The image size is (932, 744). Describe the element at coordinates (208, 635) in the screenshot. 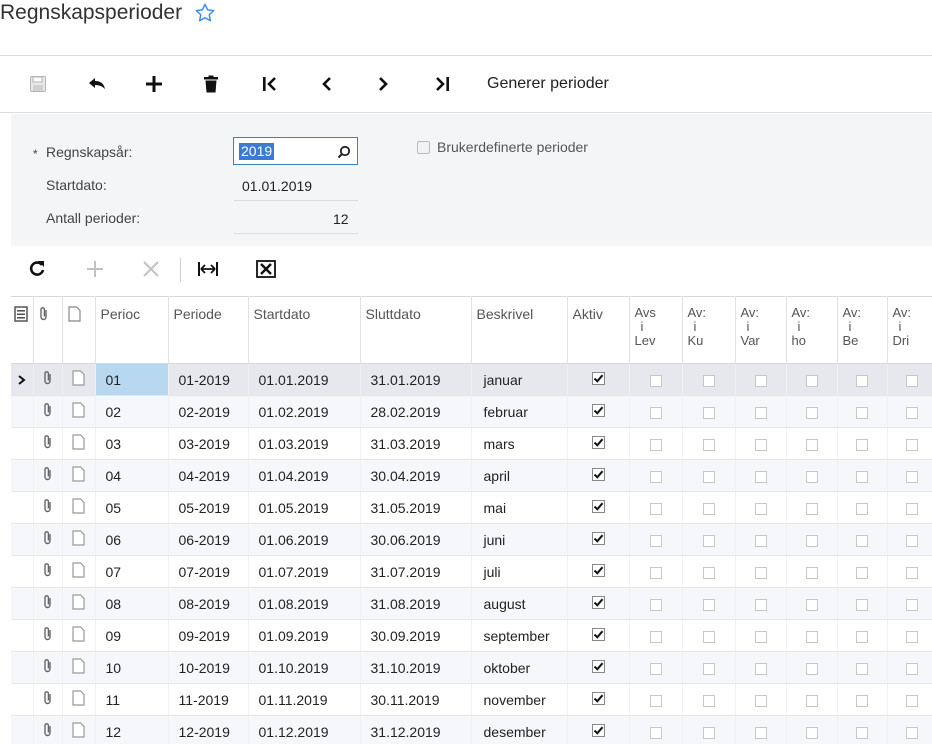

I see `cell-periode: 09-2019` at that location.